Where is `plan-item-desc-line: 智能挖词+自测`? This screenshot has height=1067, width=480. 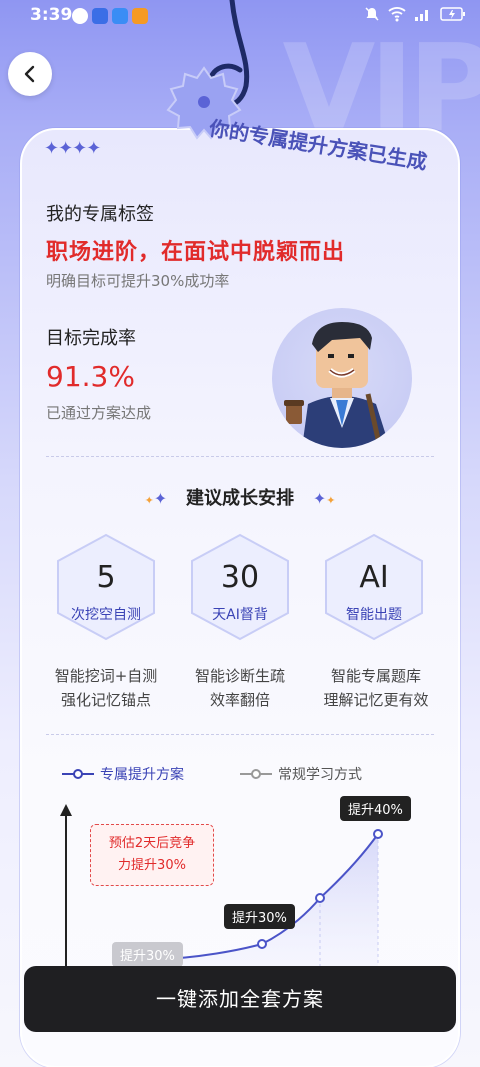
plan-item-desc-line: 智能挖词+自测 is located at coordinates (106, 676).